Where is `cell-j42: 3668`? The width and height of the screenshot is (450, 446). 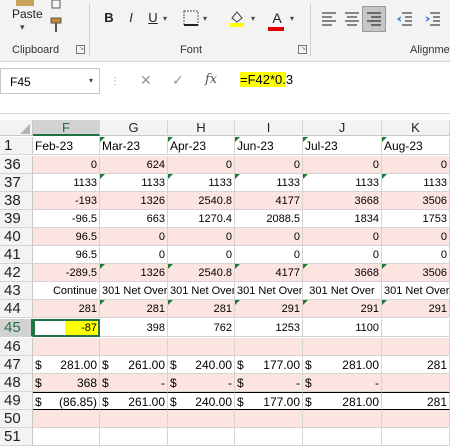 cell-j42: 3668 is located at coordinates (342, 273).